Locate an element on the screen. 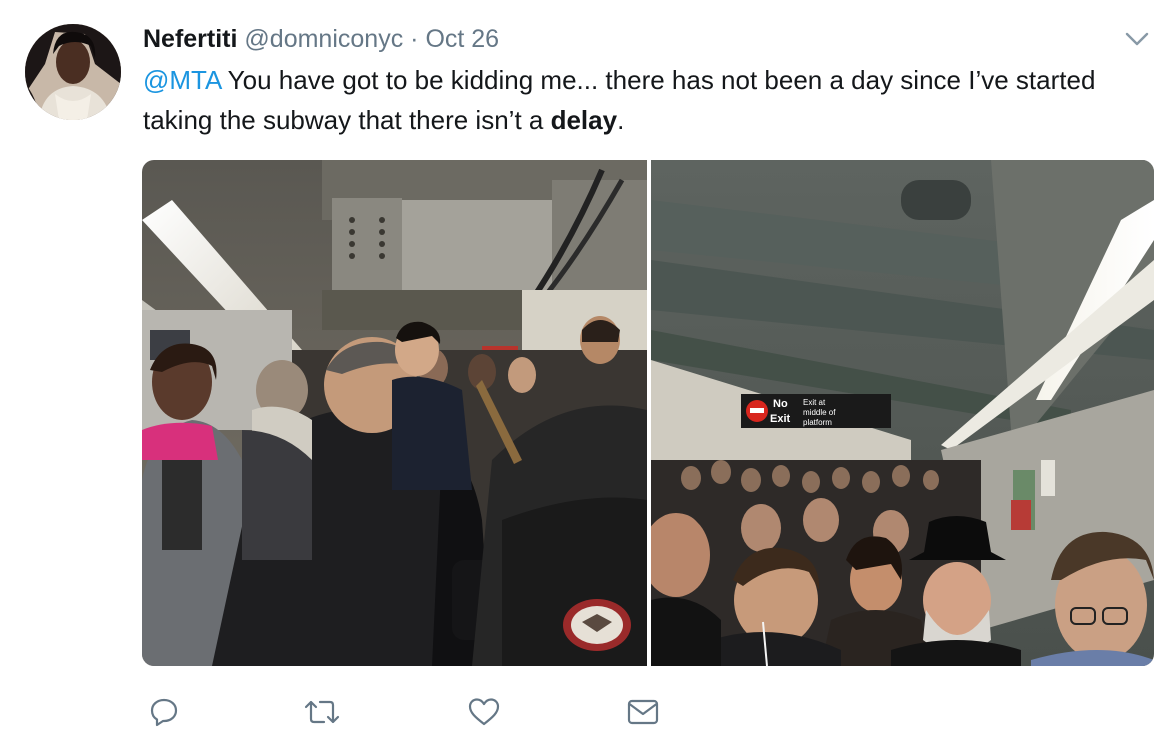  reply-icon is located at coordinates (164, 712).